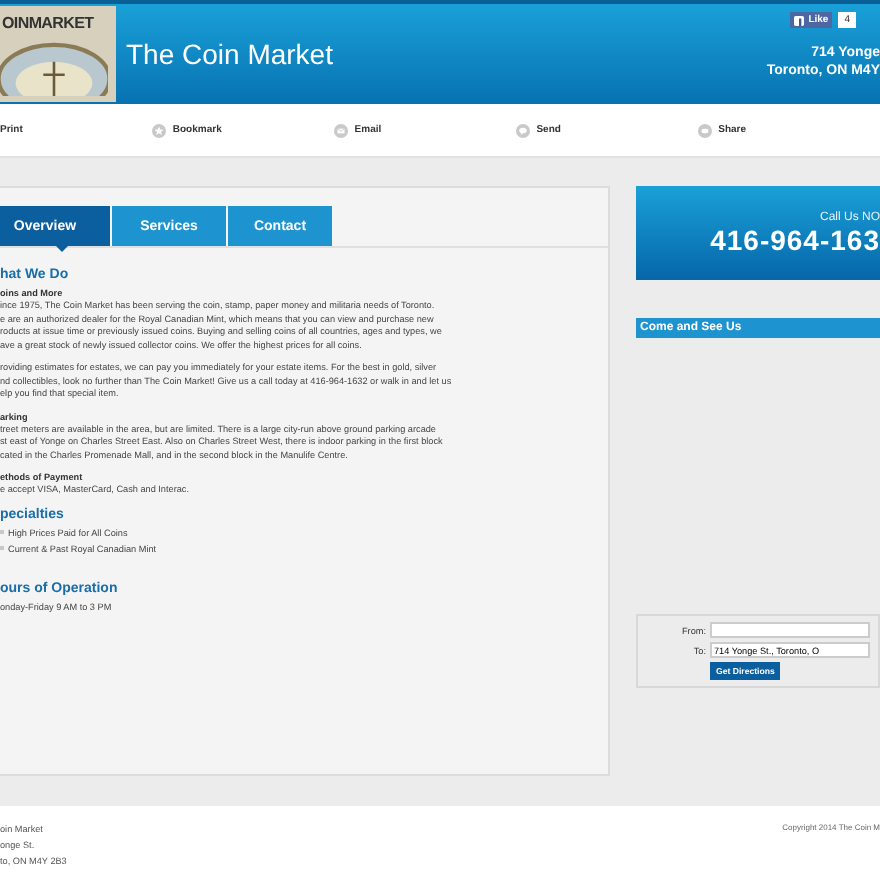  I want to click on envelope-icon, so click(341, 130).